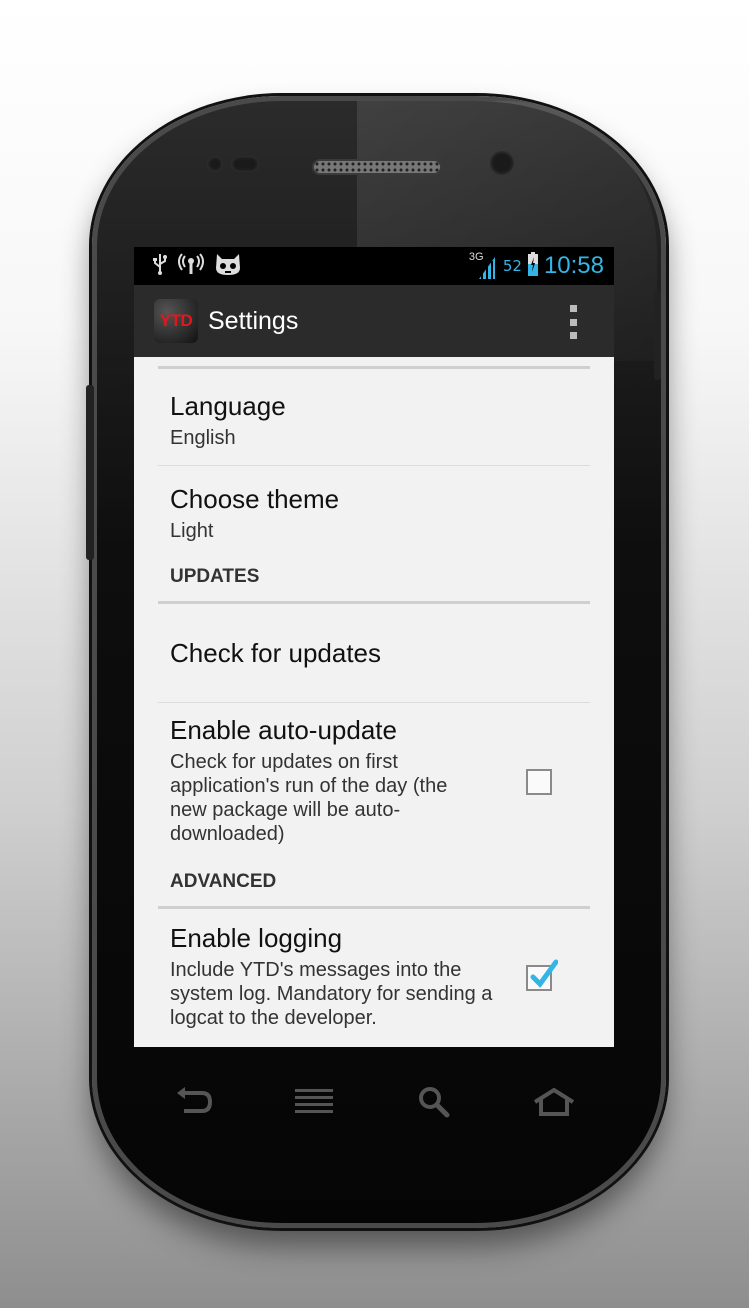 The height and width of the screenshot is (1308, 749). I want to click on pref-title: Enable auto-update, so click(283, 730).